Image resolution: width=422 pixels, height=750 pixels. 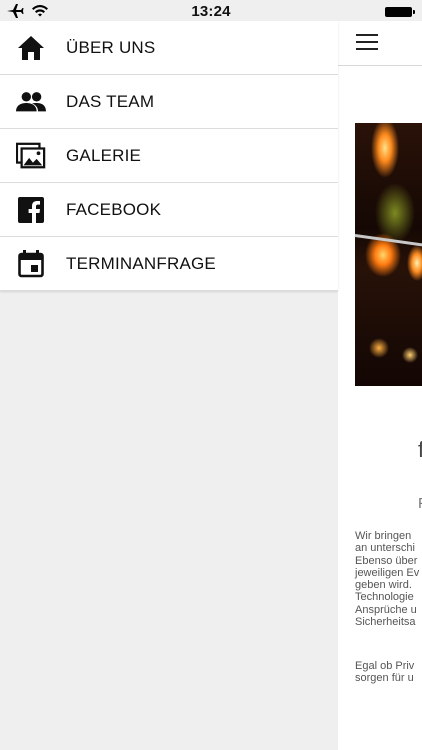 I want to click on people-icon, so click(x=31, y=102).